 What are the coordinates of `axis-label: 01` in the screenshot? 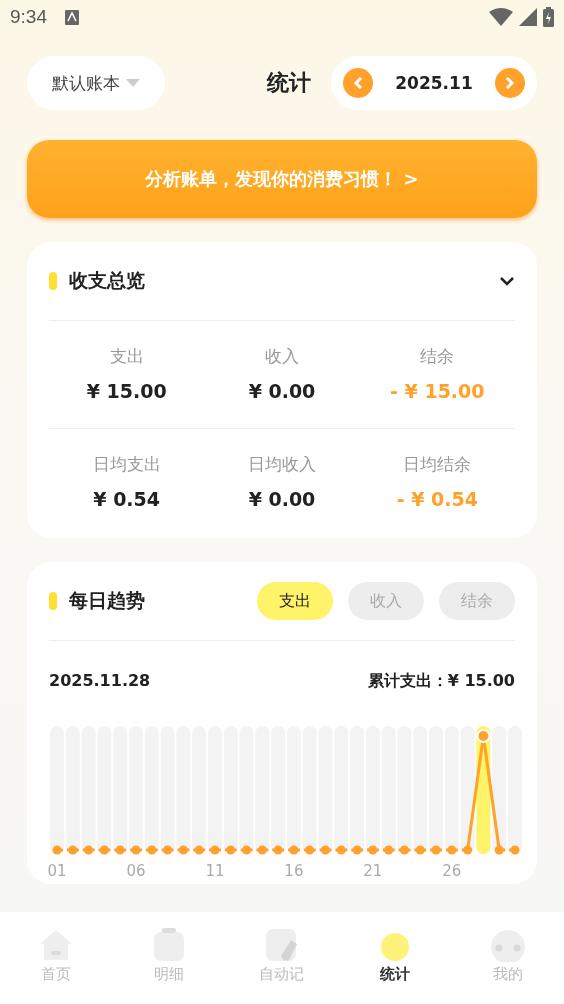 It's located at (57, 871).